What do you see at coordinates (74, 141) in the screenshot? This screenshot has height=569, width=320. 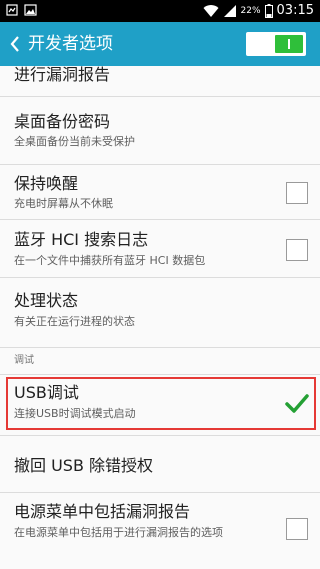 I see `backup-password-subtitle: 全桌面备份当前未受保护` at bounding box center [74, 141].